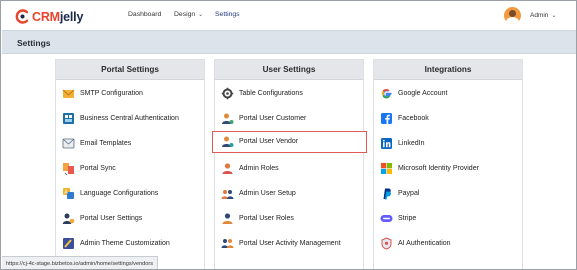 This screenshot has height=270, width=577. I want to click on facebook-icon, so click(386, 118).